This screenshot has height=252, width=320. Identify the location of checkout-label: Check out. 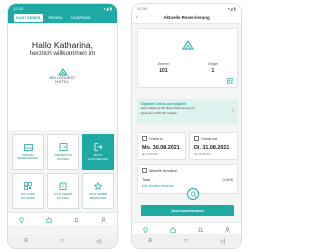
(209, 138).